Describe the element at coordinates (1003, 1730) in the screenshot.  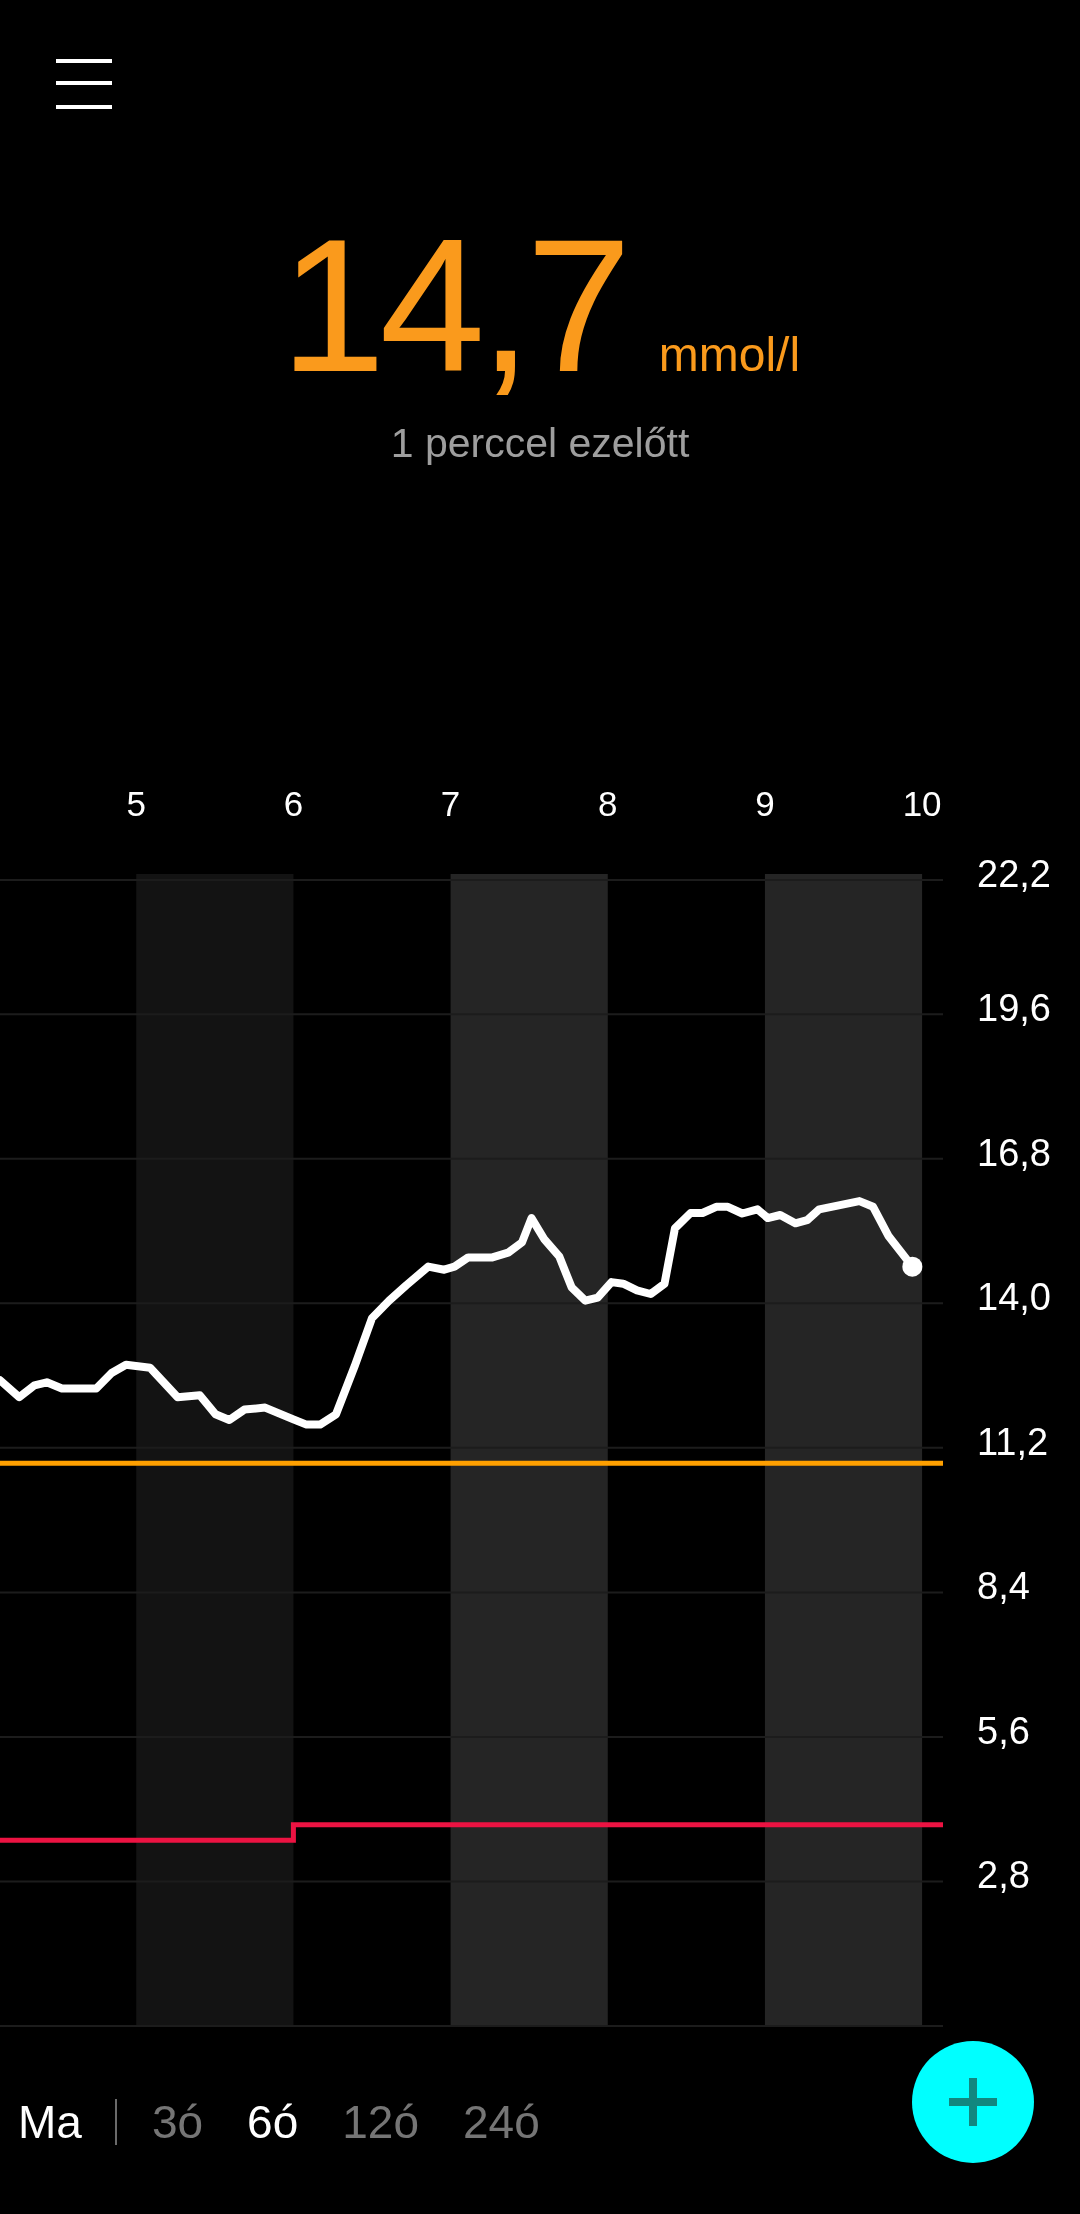
I see `value-label: 5,6` at that location.